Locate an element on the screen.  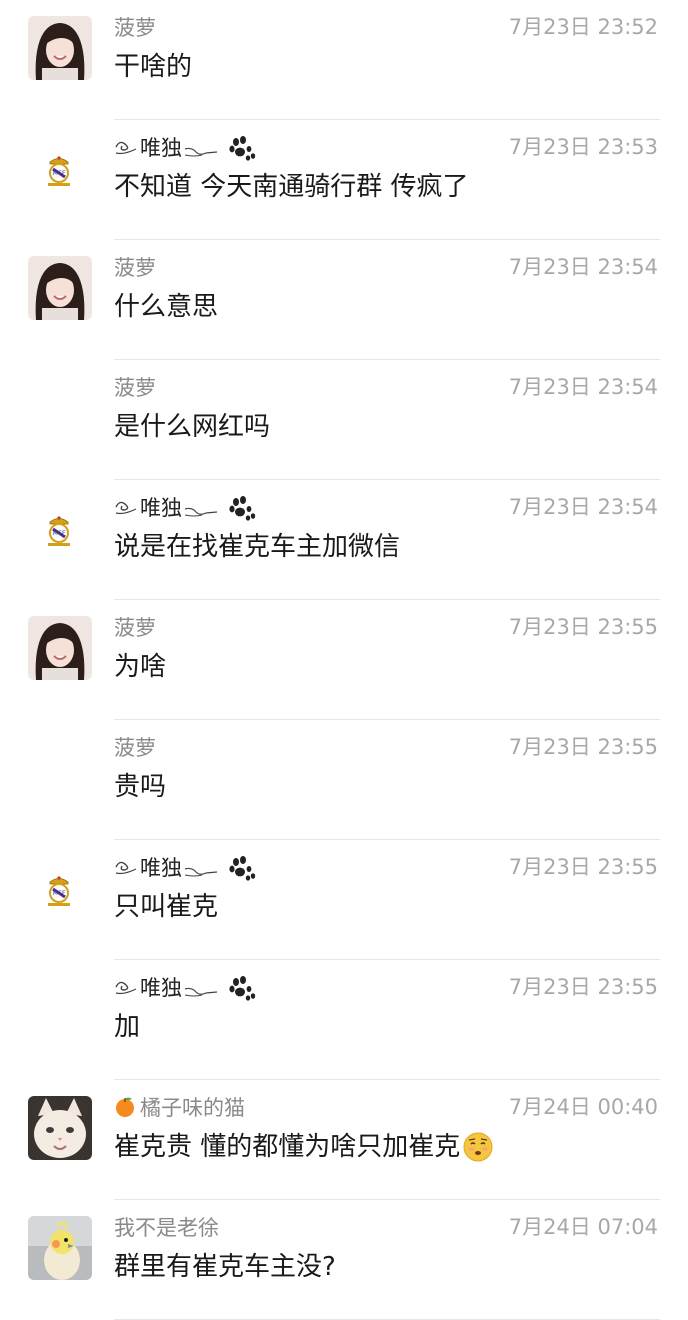
chat-message-10: 橘子味的猫 7月24日 00:40 崔克贵 懂的都懂为啥只加崔克 is located at coordinates (344, 1140).